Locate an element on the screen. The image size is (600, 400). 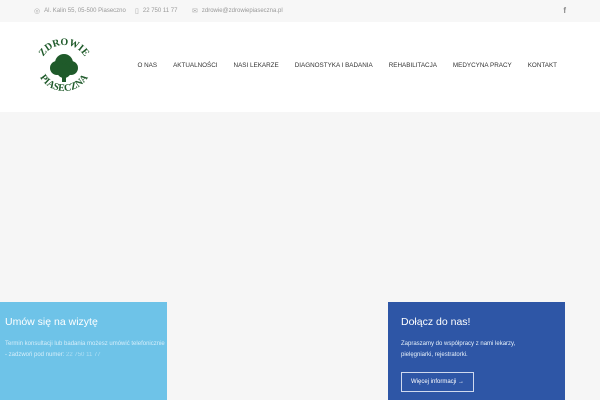
email-item: ✉ zdrowie@zdrowiepiaseczna.pl is located at coordinates (237, 11).